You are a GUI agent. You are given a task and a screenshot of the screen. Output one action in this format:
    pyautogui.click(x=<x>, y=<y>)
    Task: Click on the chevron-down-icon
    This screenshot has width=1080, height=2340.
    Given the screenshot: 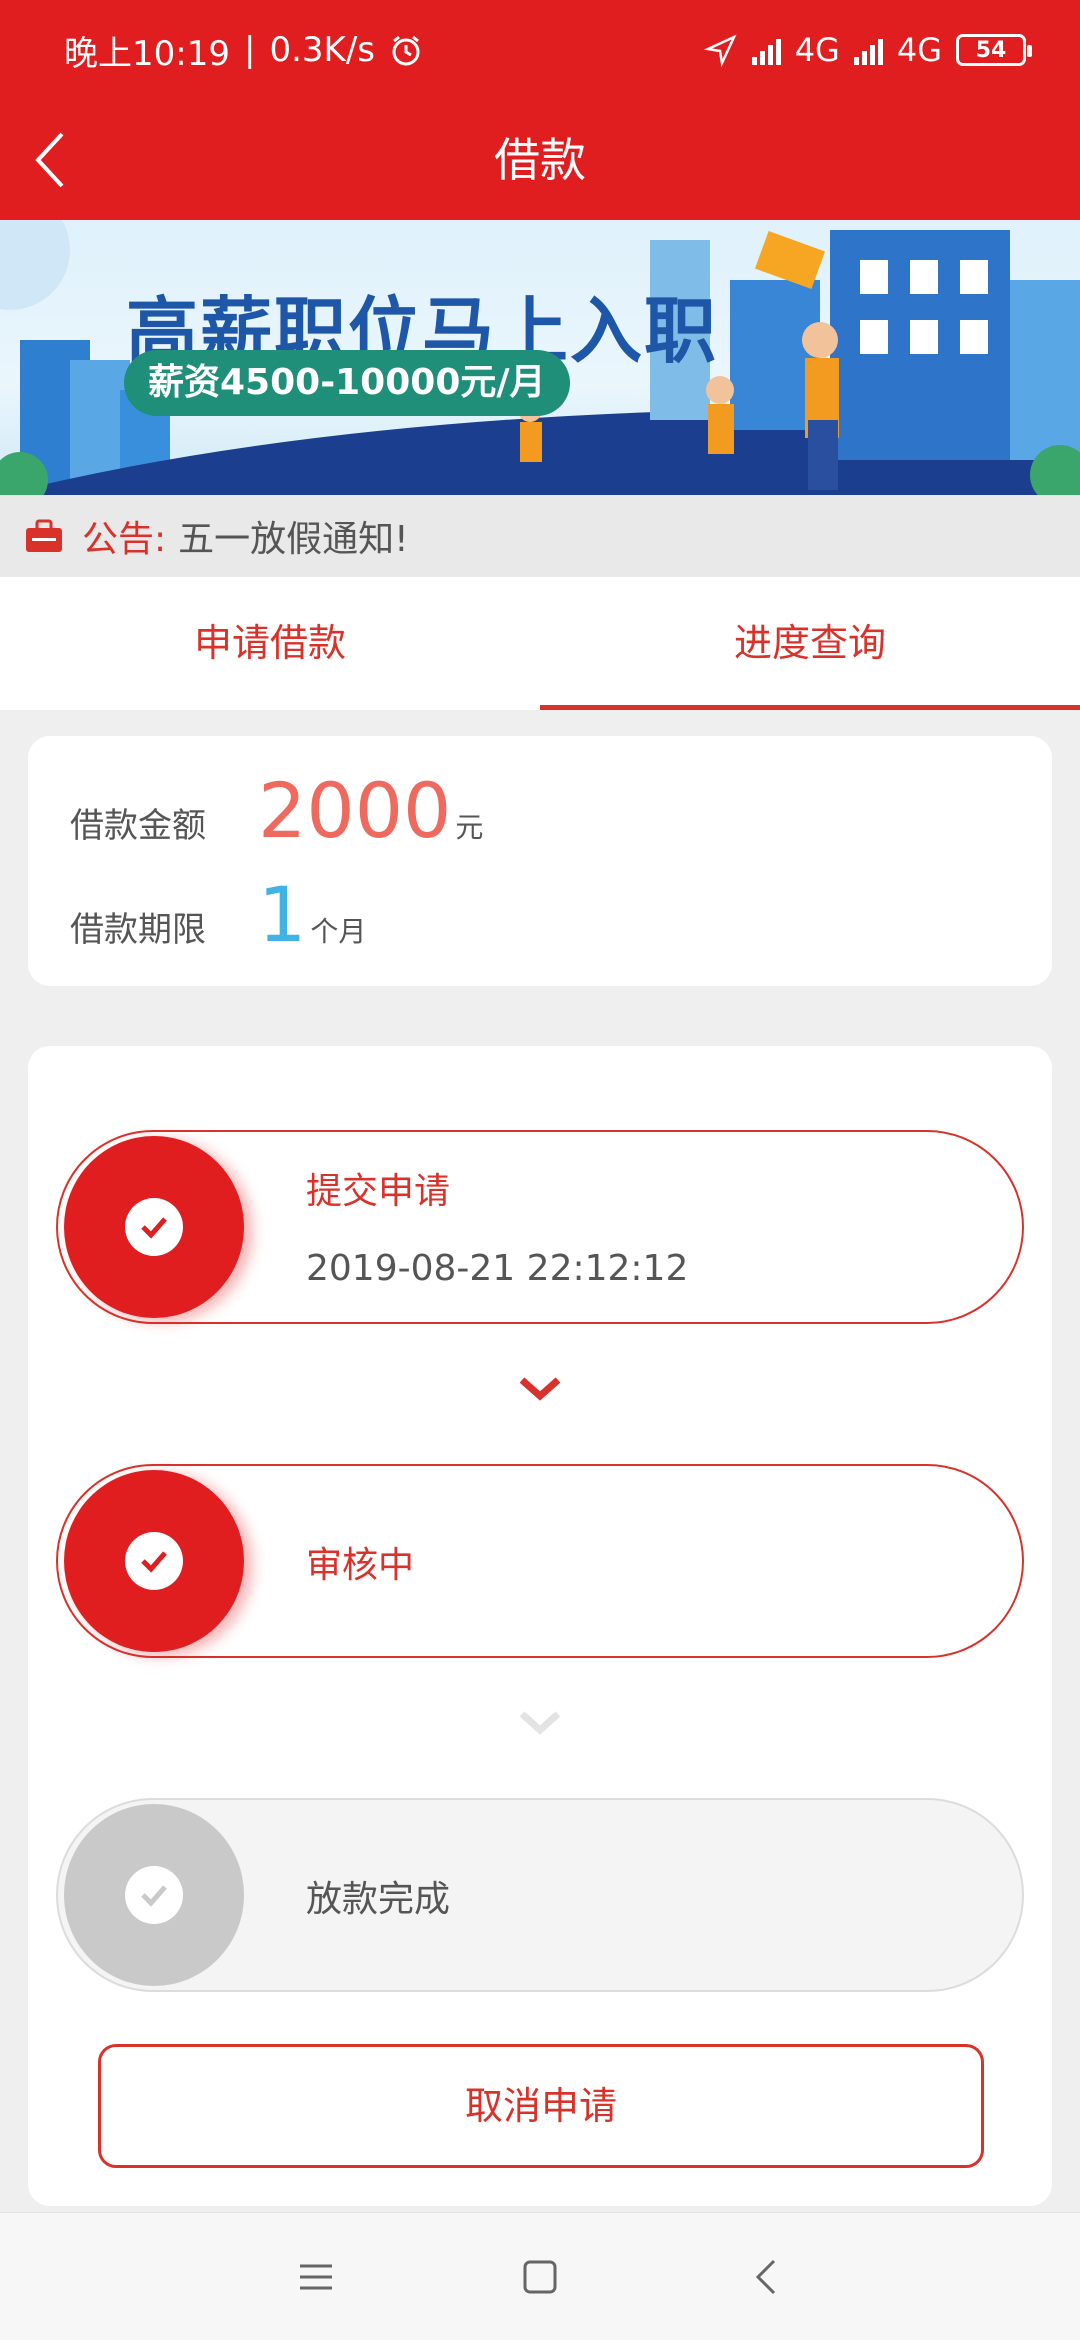 What is the action you would take?
    pyautogui.click(x=540, y=1389)
    